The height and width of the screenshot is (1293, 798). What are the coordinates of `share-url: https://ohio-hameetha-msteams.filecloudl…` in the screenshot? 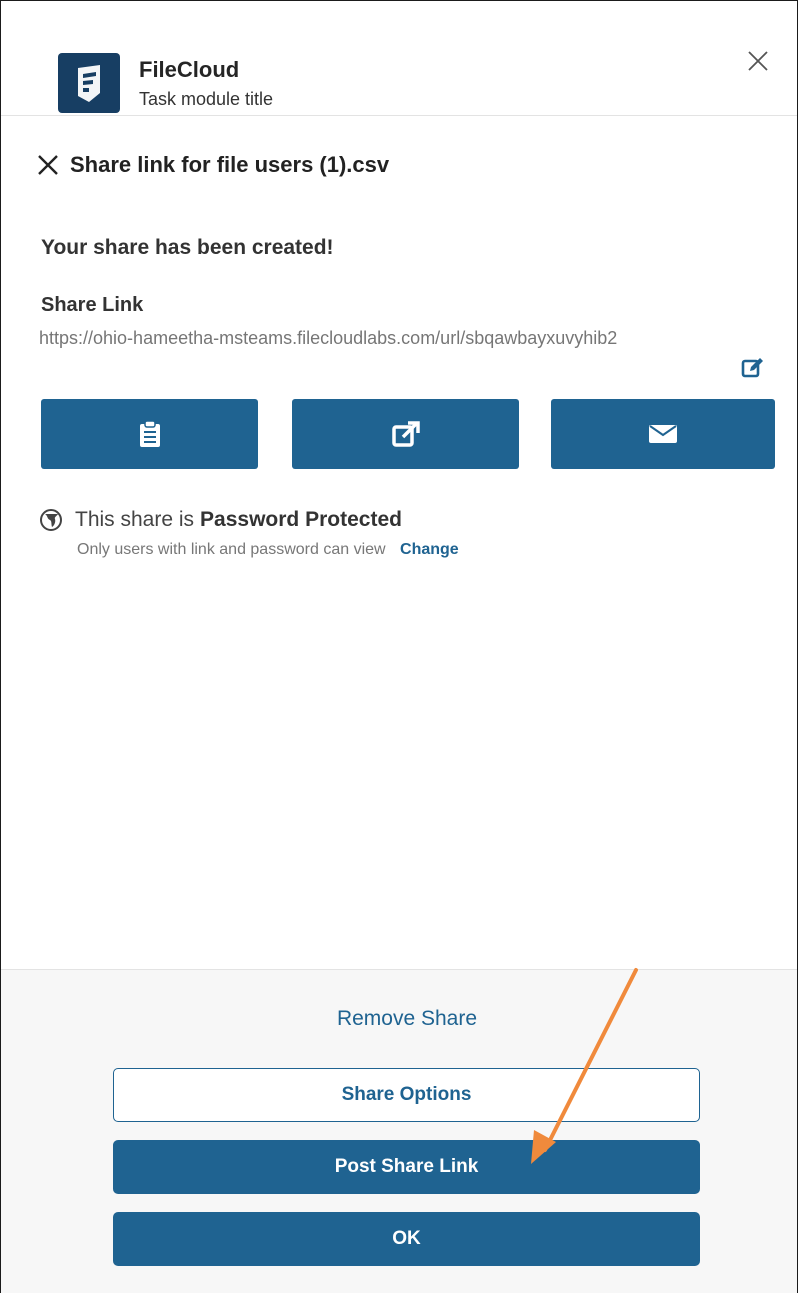 It's located at (329, 338).